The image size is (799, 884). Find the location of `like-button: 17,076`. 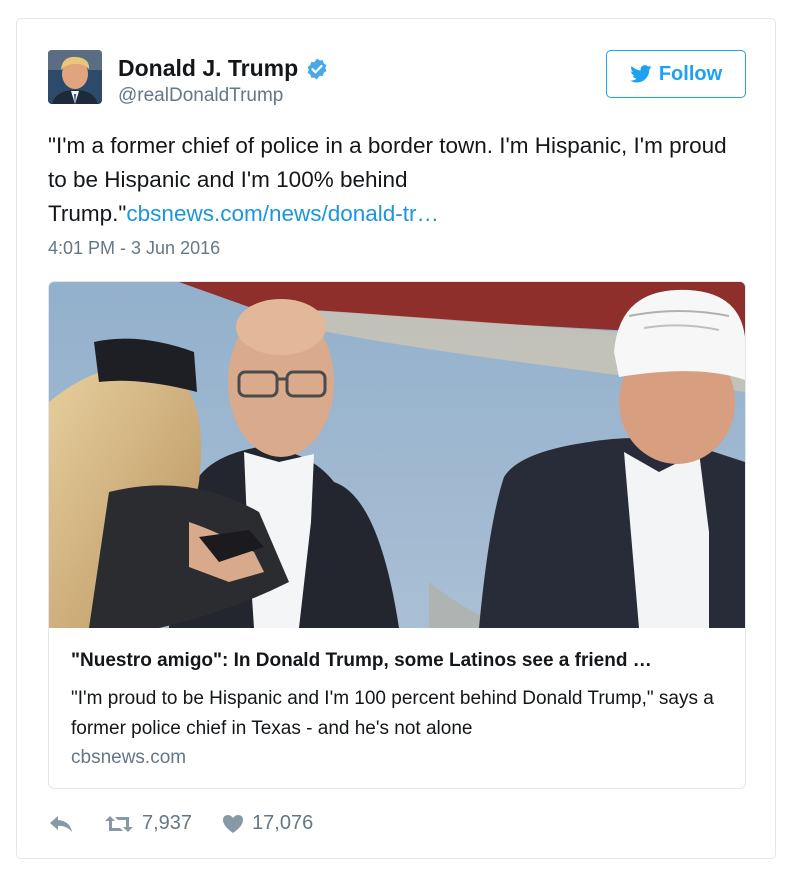

like-button: 17,076 is located at coordinates (267, 823).